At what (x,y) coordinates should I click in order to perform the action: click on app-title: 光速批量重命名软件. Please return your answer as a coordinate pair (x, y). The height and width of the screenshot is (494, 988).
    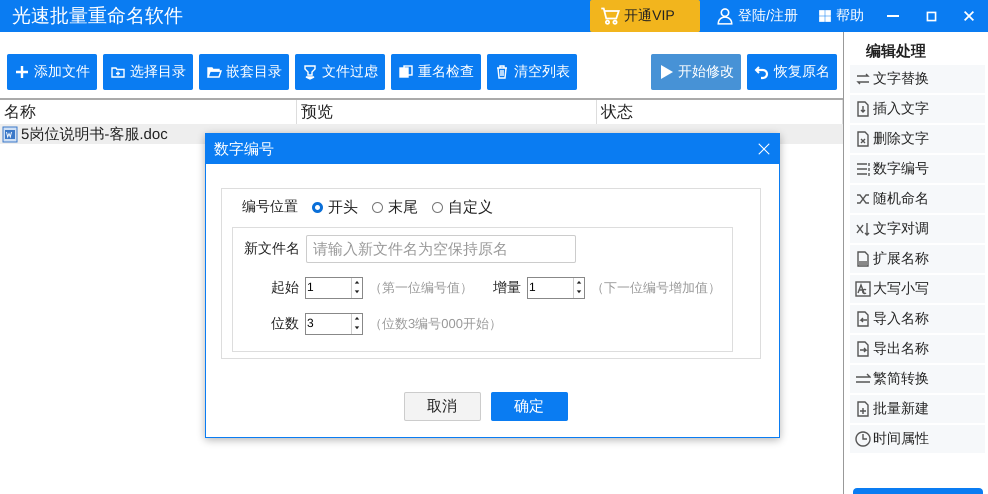
    Looking at the image, I should click on (98, 17).